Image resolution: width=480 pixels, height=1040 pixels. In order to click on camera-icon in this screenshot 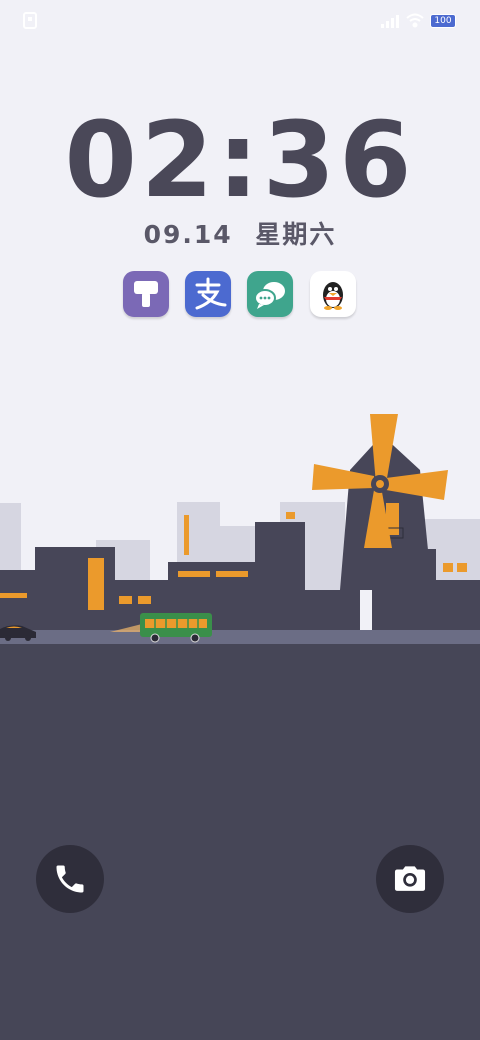, I will do `click(410, 878)`.